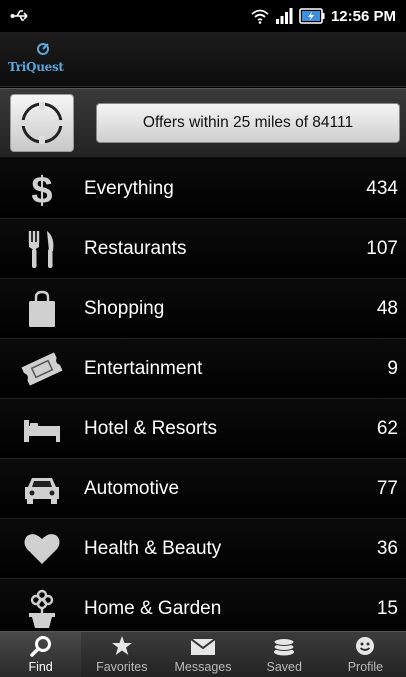 The width and height of the screenshot is (406, 677). I want to click on location-bar: Offers within 25 miles of 84111, so click(203, 123).